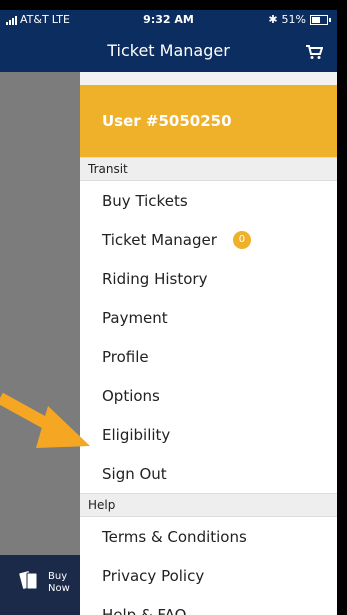  I want to click on menu-item-privacy-policy: Privacy Policy, so click(208, 575).